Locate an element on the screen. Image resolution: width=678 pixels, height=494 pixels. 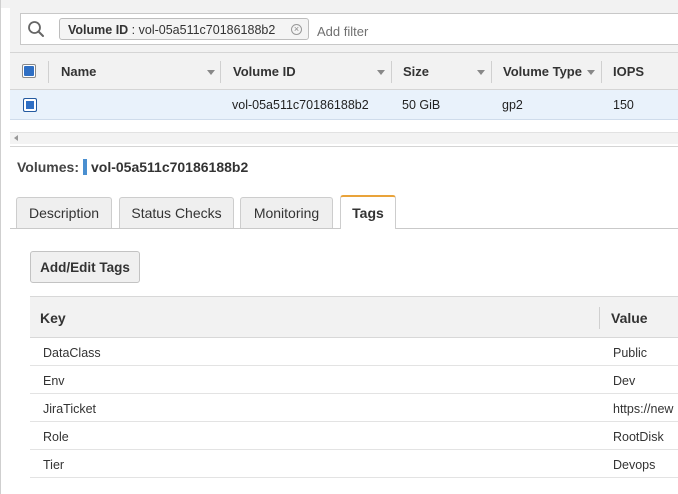
detail-volume-id: vol-05a511c70186188b2 is located at coordinates (169, 167).